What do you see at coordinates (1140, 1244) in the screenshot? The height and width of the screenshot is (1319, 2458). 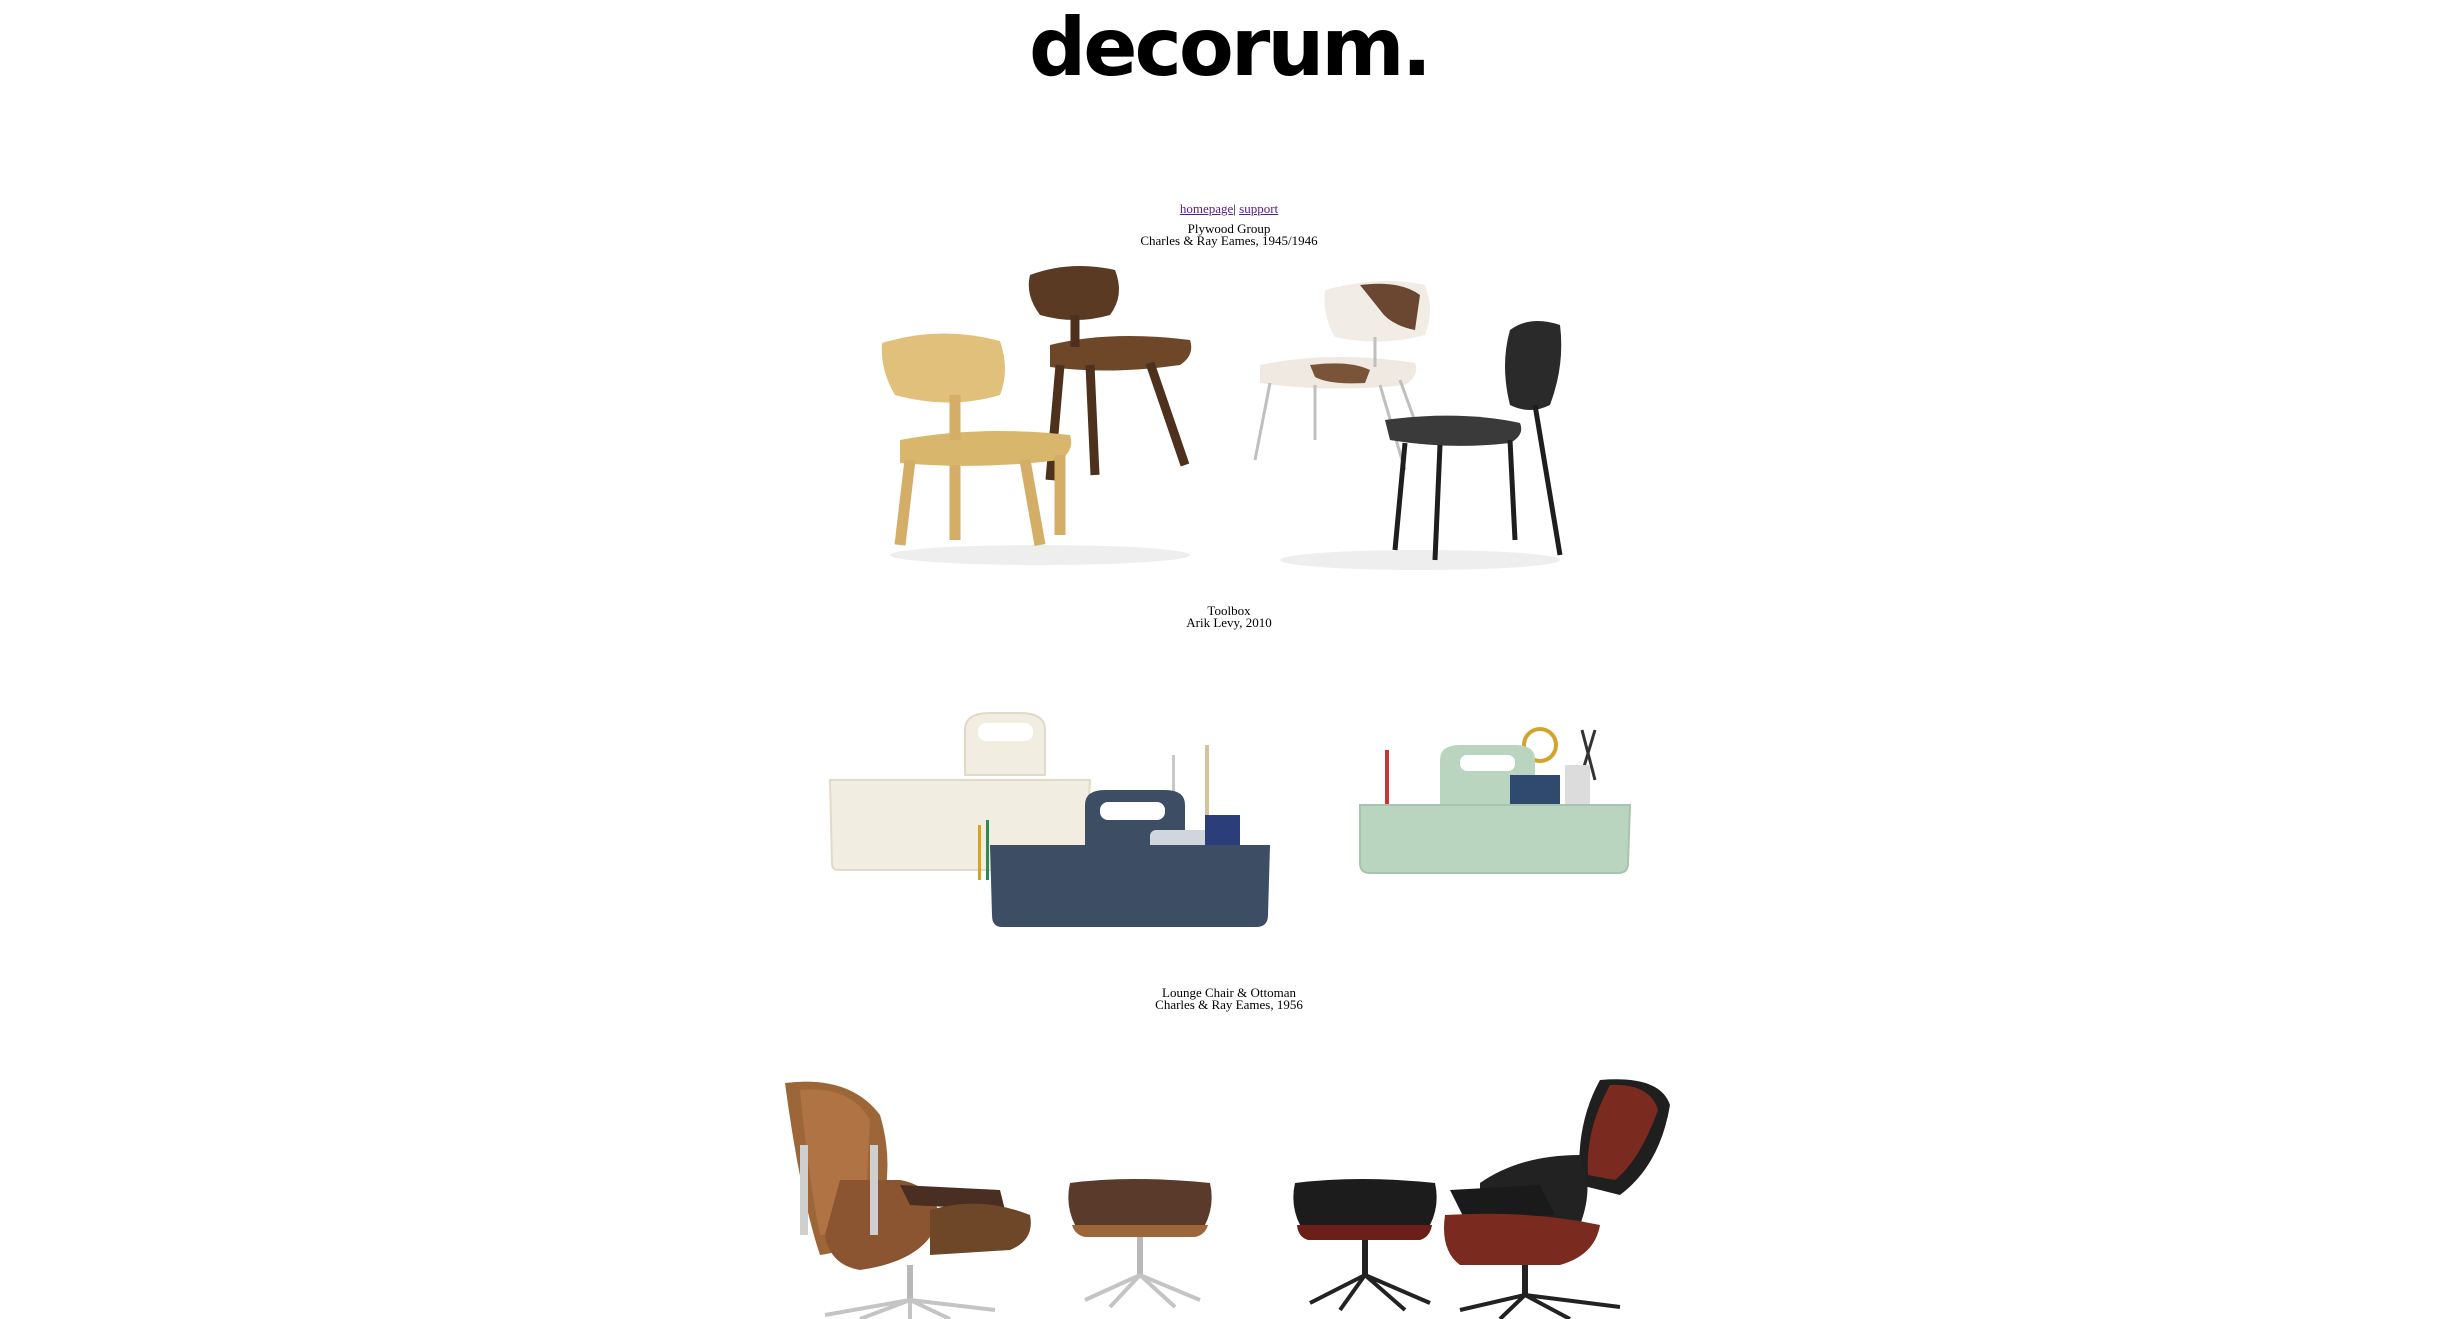 I see `walnut-ottoman` at bounding box center [1140, 1244].